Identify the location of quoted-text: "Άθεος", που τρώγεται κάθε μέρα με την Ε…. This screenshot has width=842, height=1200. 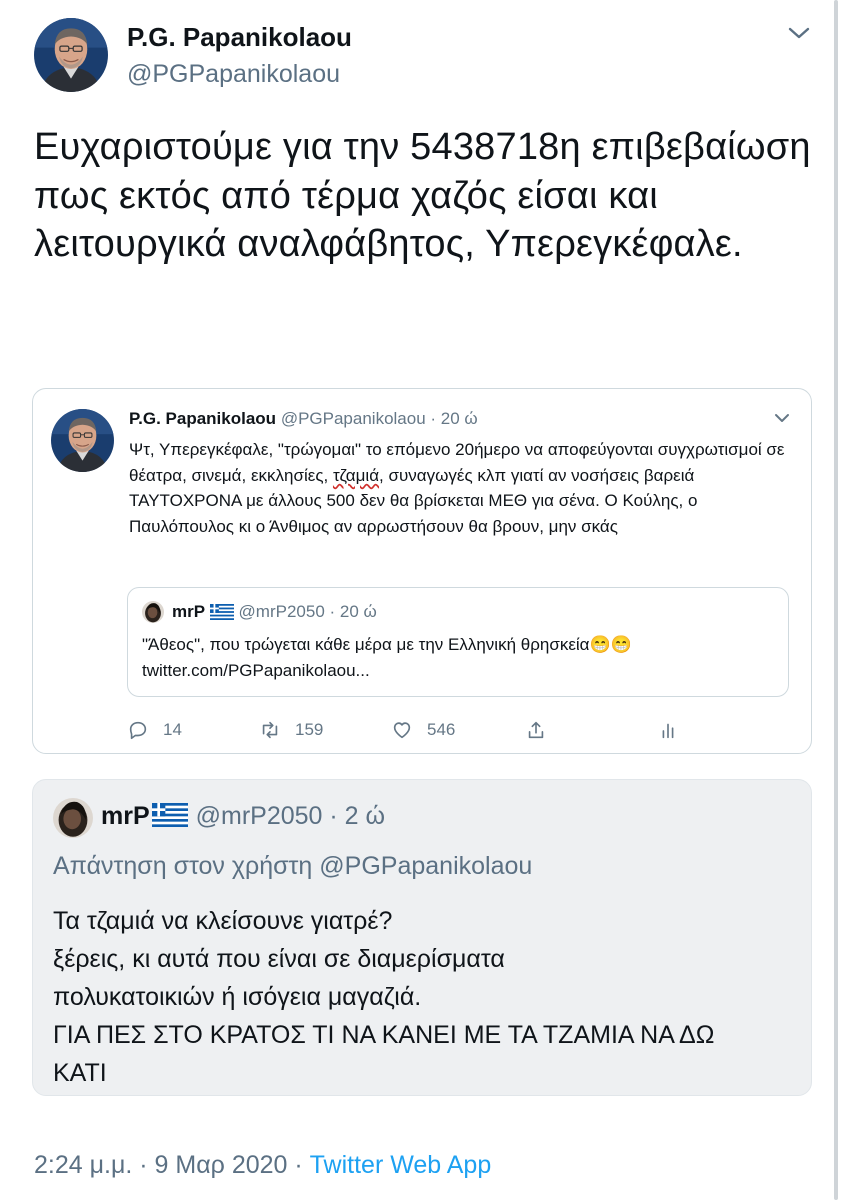
(462, 657).